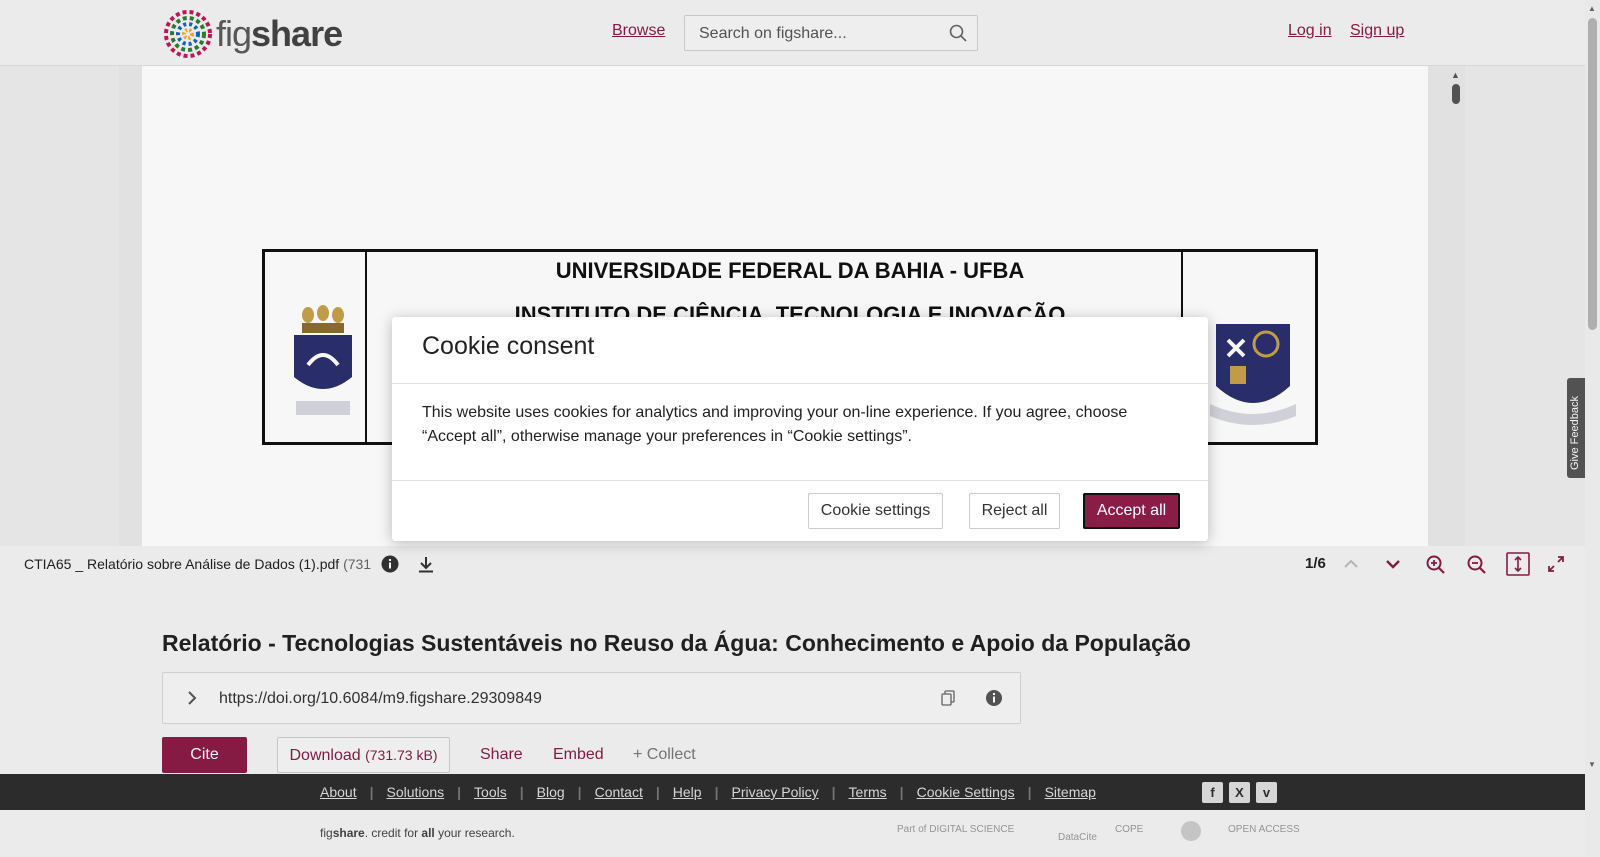  What do you see at coordinates (875, 511) in the screenshot?
I see `cookie-settings-button: Cookie settings` at bounding box center [875, 511].